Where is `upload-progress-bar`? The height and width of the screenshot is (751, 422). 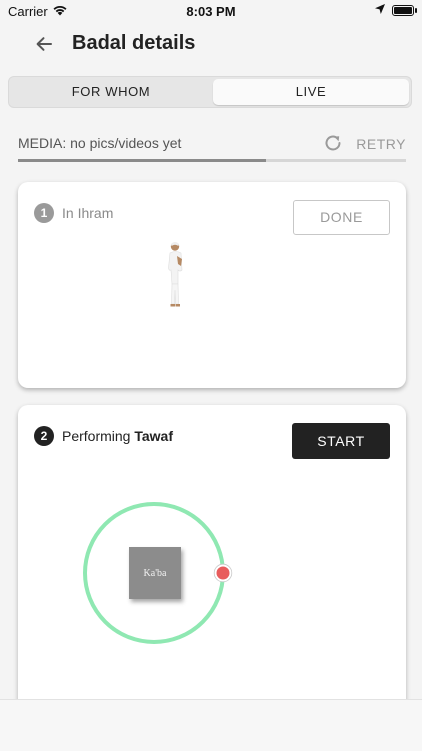
upload-progress-bar is located at coordinates (212, 160).